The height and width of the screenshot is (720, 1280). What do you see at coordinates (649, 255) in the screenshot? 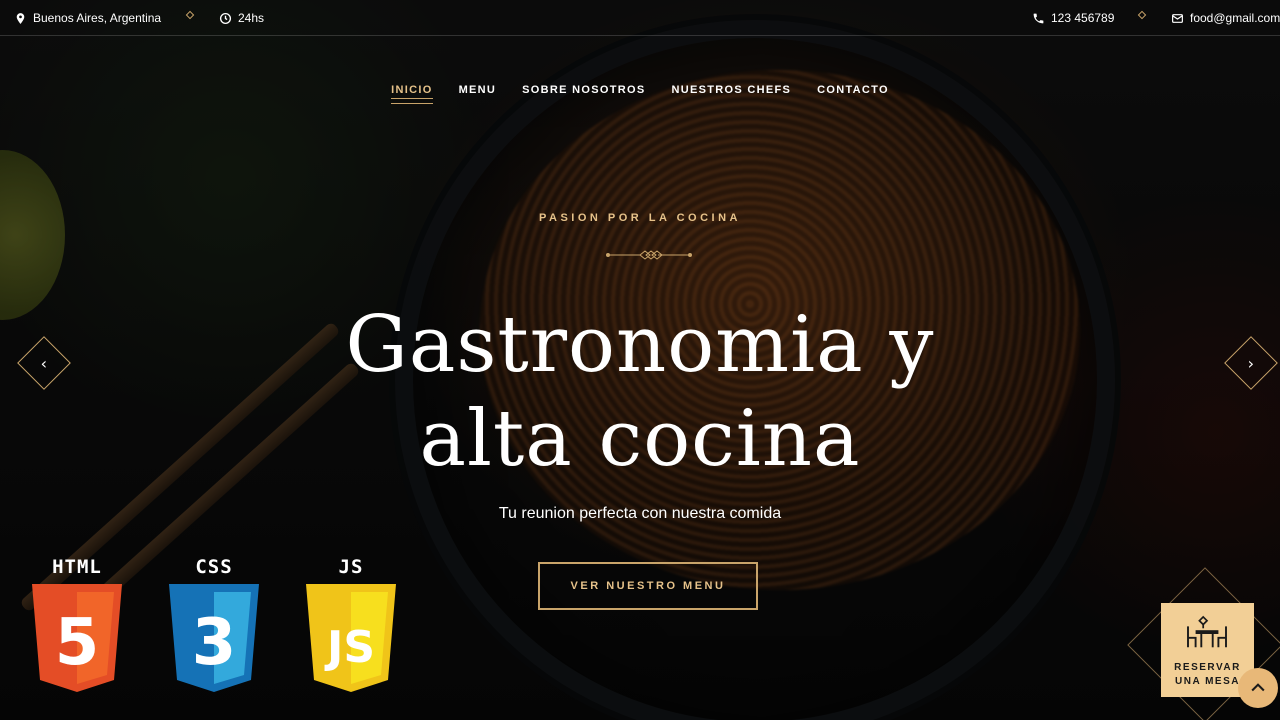
I see `divider-ornament-icon` at bounding box center [649, 255].